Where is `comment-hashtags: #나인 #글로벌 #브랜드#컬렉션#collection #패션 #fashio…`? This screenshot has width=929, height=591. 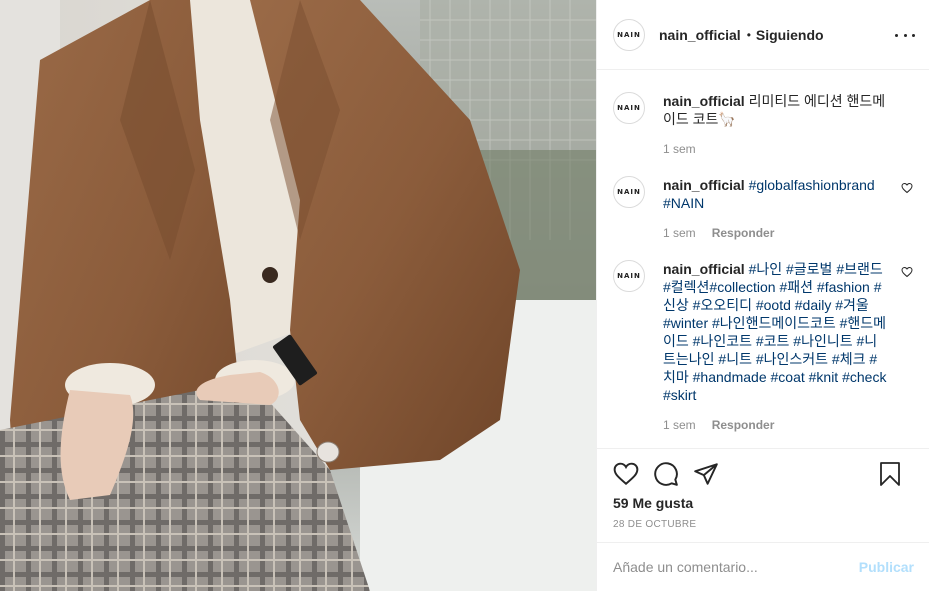 comment-hashtags: #나인 #글로벌 #브랜드#컬렉션#collection #패션 #fashio… is located at coordinates (774, 332).